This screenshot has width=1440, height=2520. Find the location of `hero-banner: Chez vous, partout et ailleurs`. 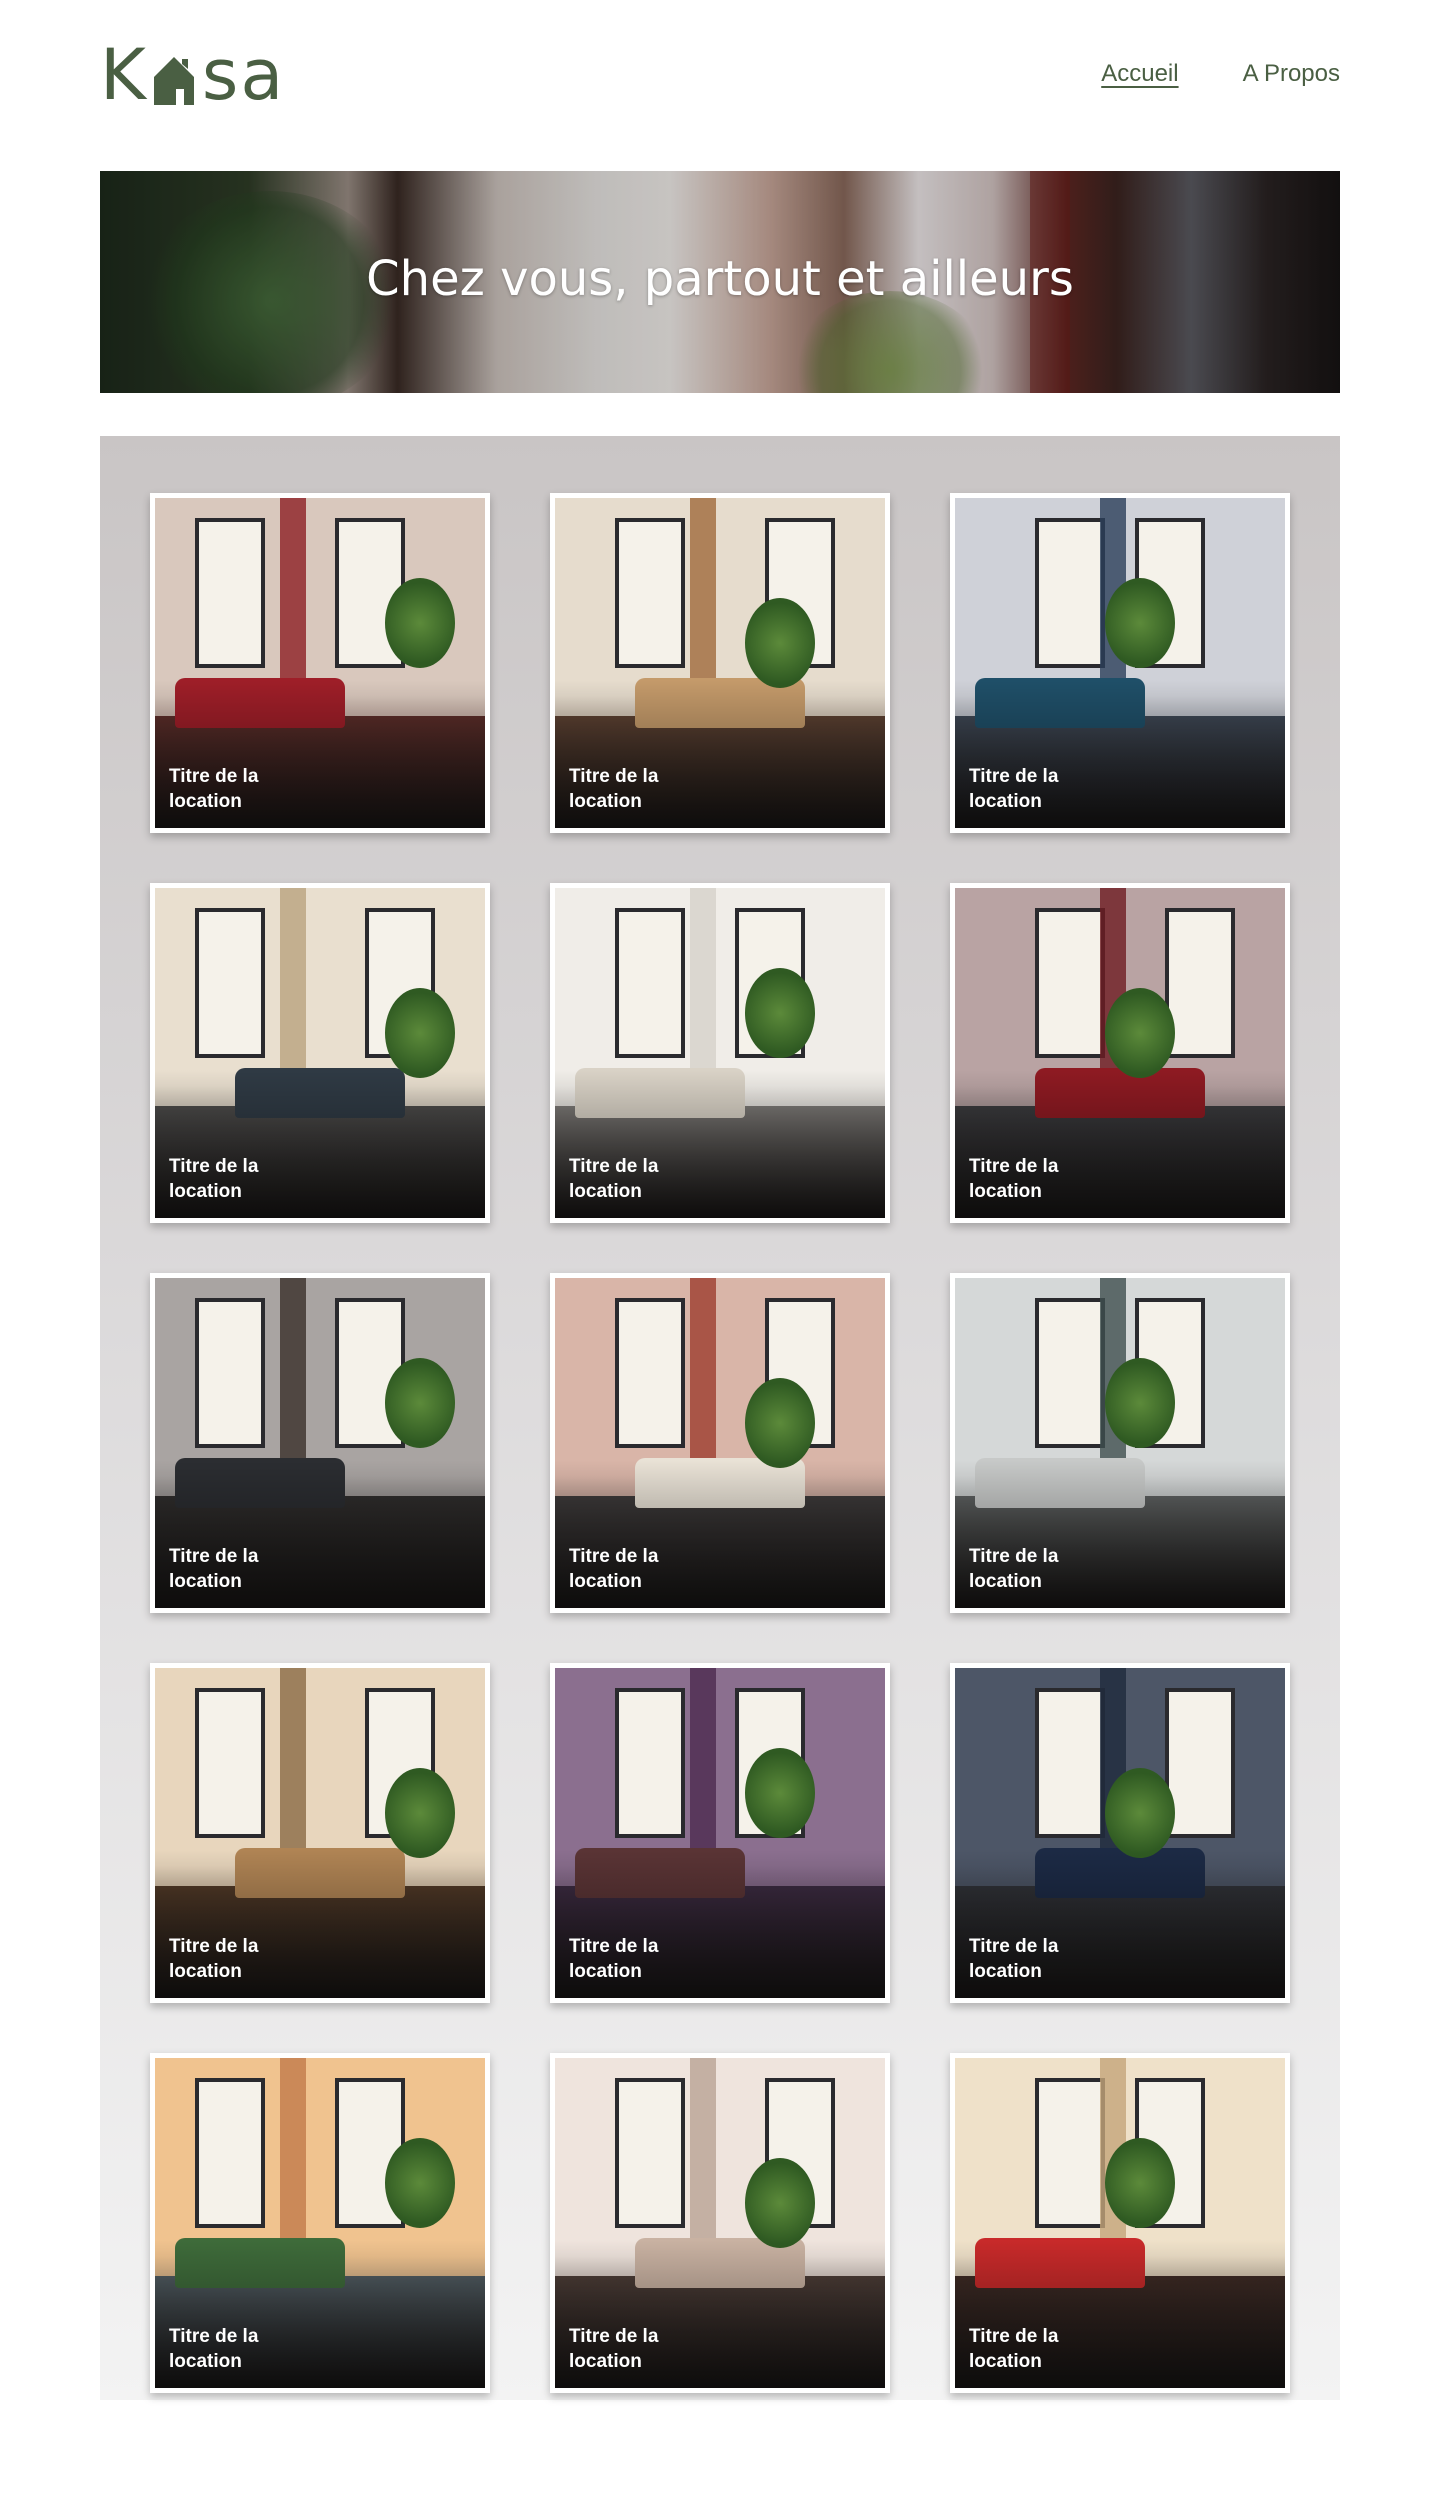

hero-banner: Chez vous, partout et ailleurs is located at coordinates (720, 282).